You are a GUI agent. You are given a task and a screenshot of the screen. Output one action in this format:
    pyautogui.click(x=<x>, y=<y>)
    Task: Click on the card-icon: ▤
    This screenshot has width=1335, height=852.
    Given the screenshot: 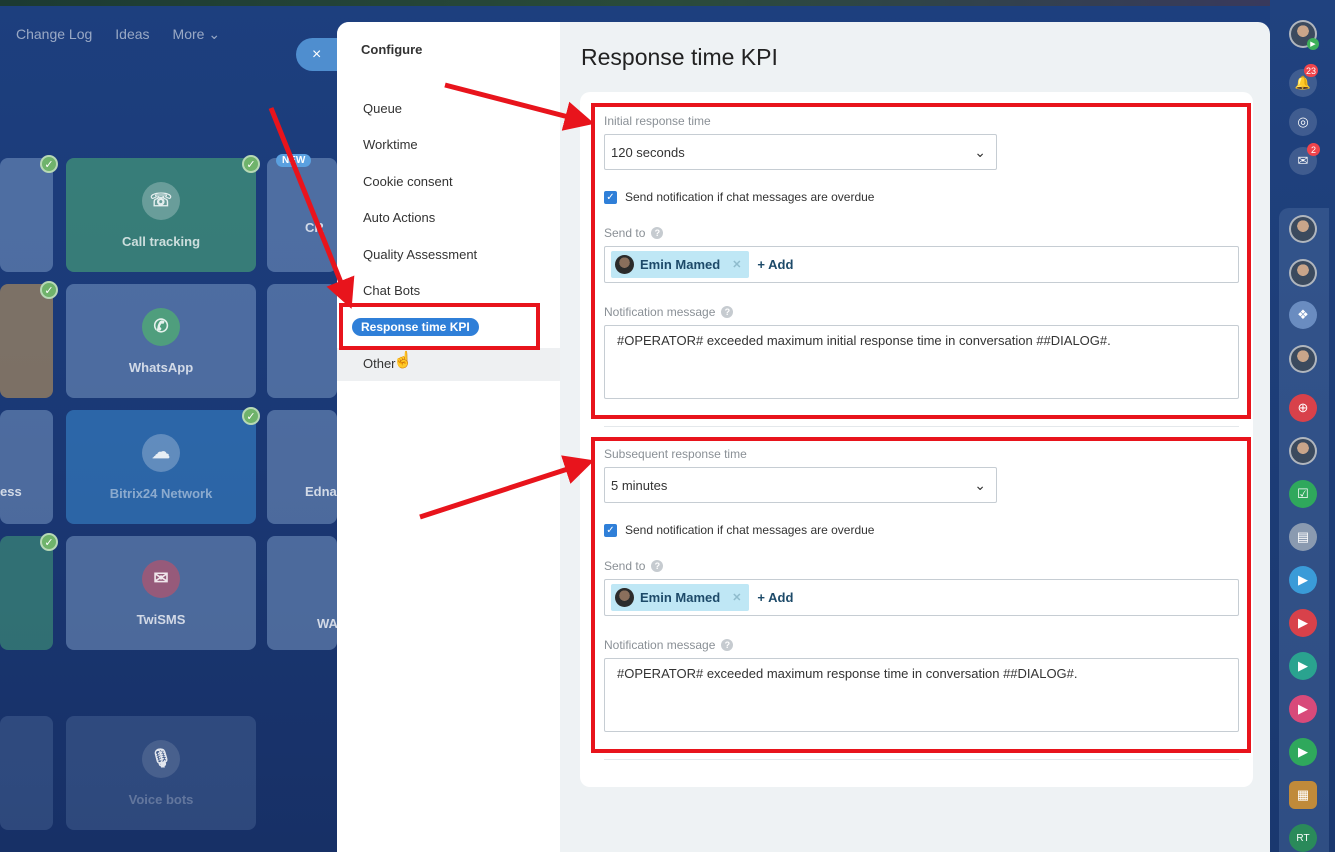 What is the action you would take?
    pyautogui.click(x=1303, y=537)
    